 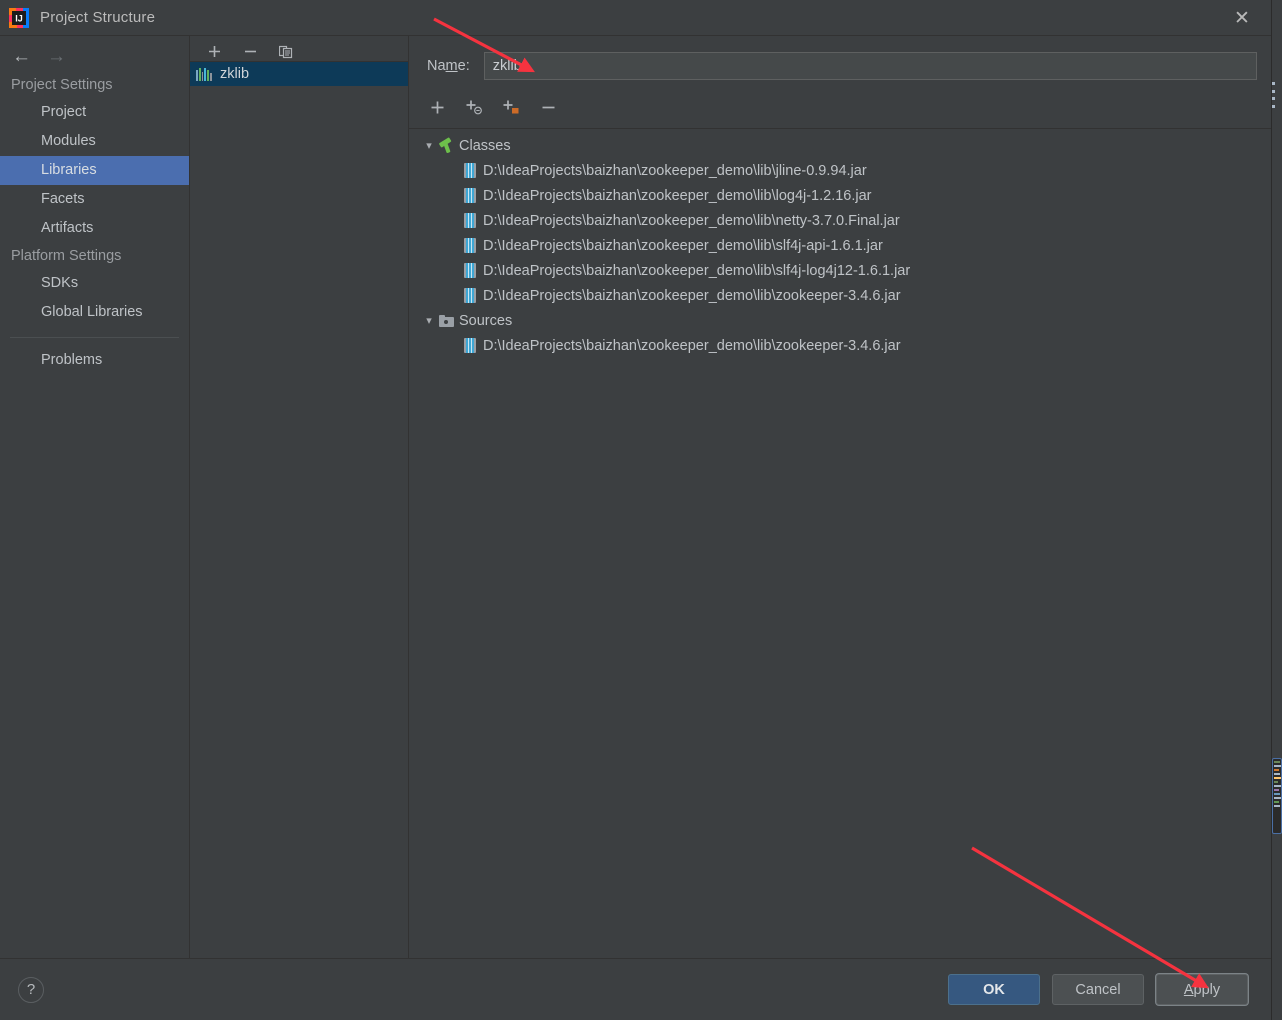 What do you see at coordinates (94, 141) in the screenshot?
I see `sidebar-item-modules: Modules` at bounding box center [94, 141].